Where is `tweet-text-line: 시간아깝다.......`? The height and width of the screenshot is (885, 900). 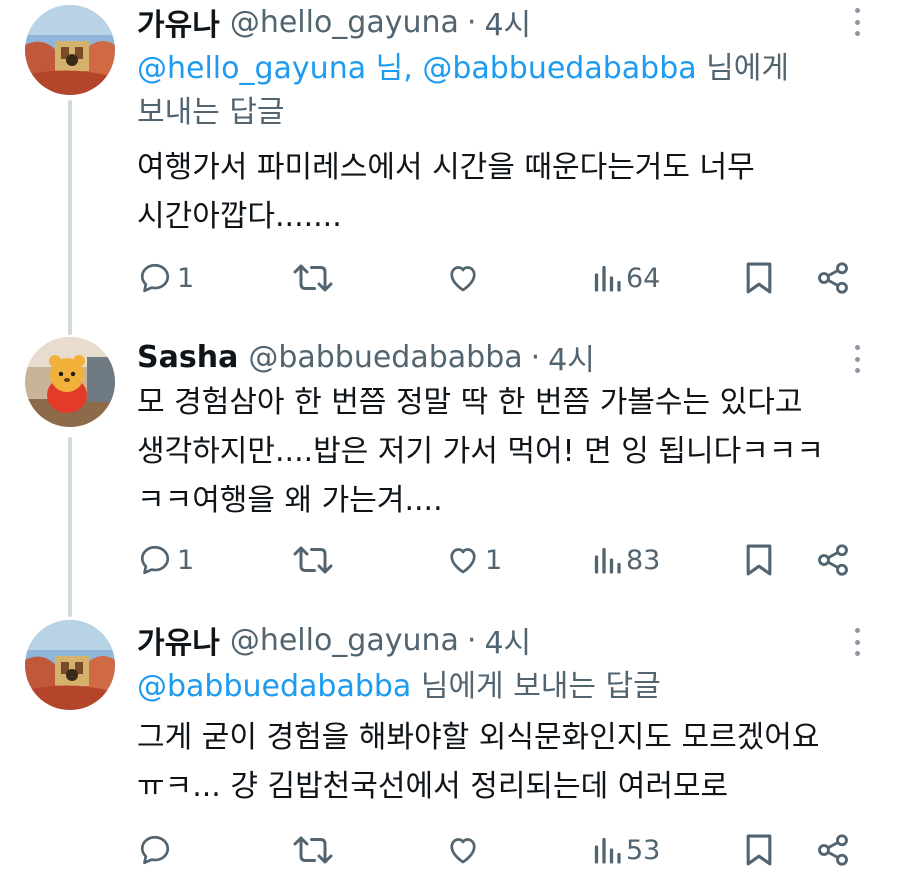
tweet-text-line: 시간아깝다....... is located at coordinates (239, 216).